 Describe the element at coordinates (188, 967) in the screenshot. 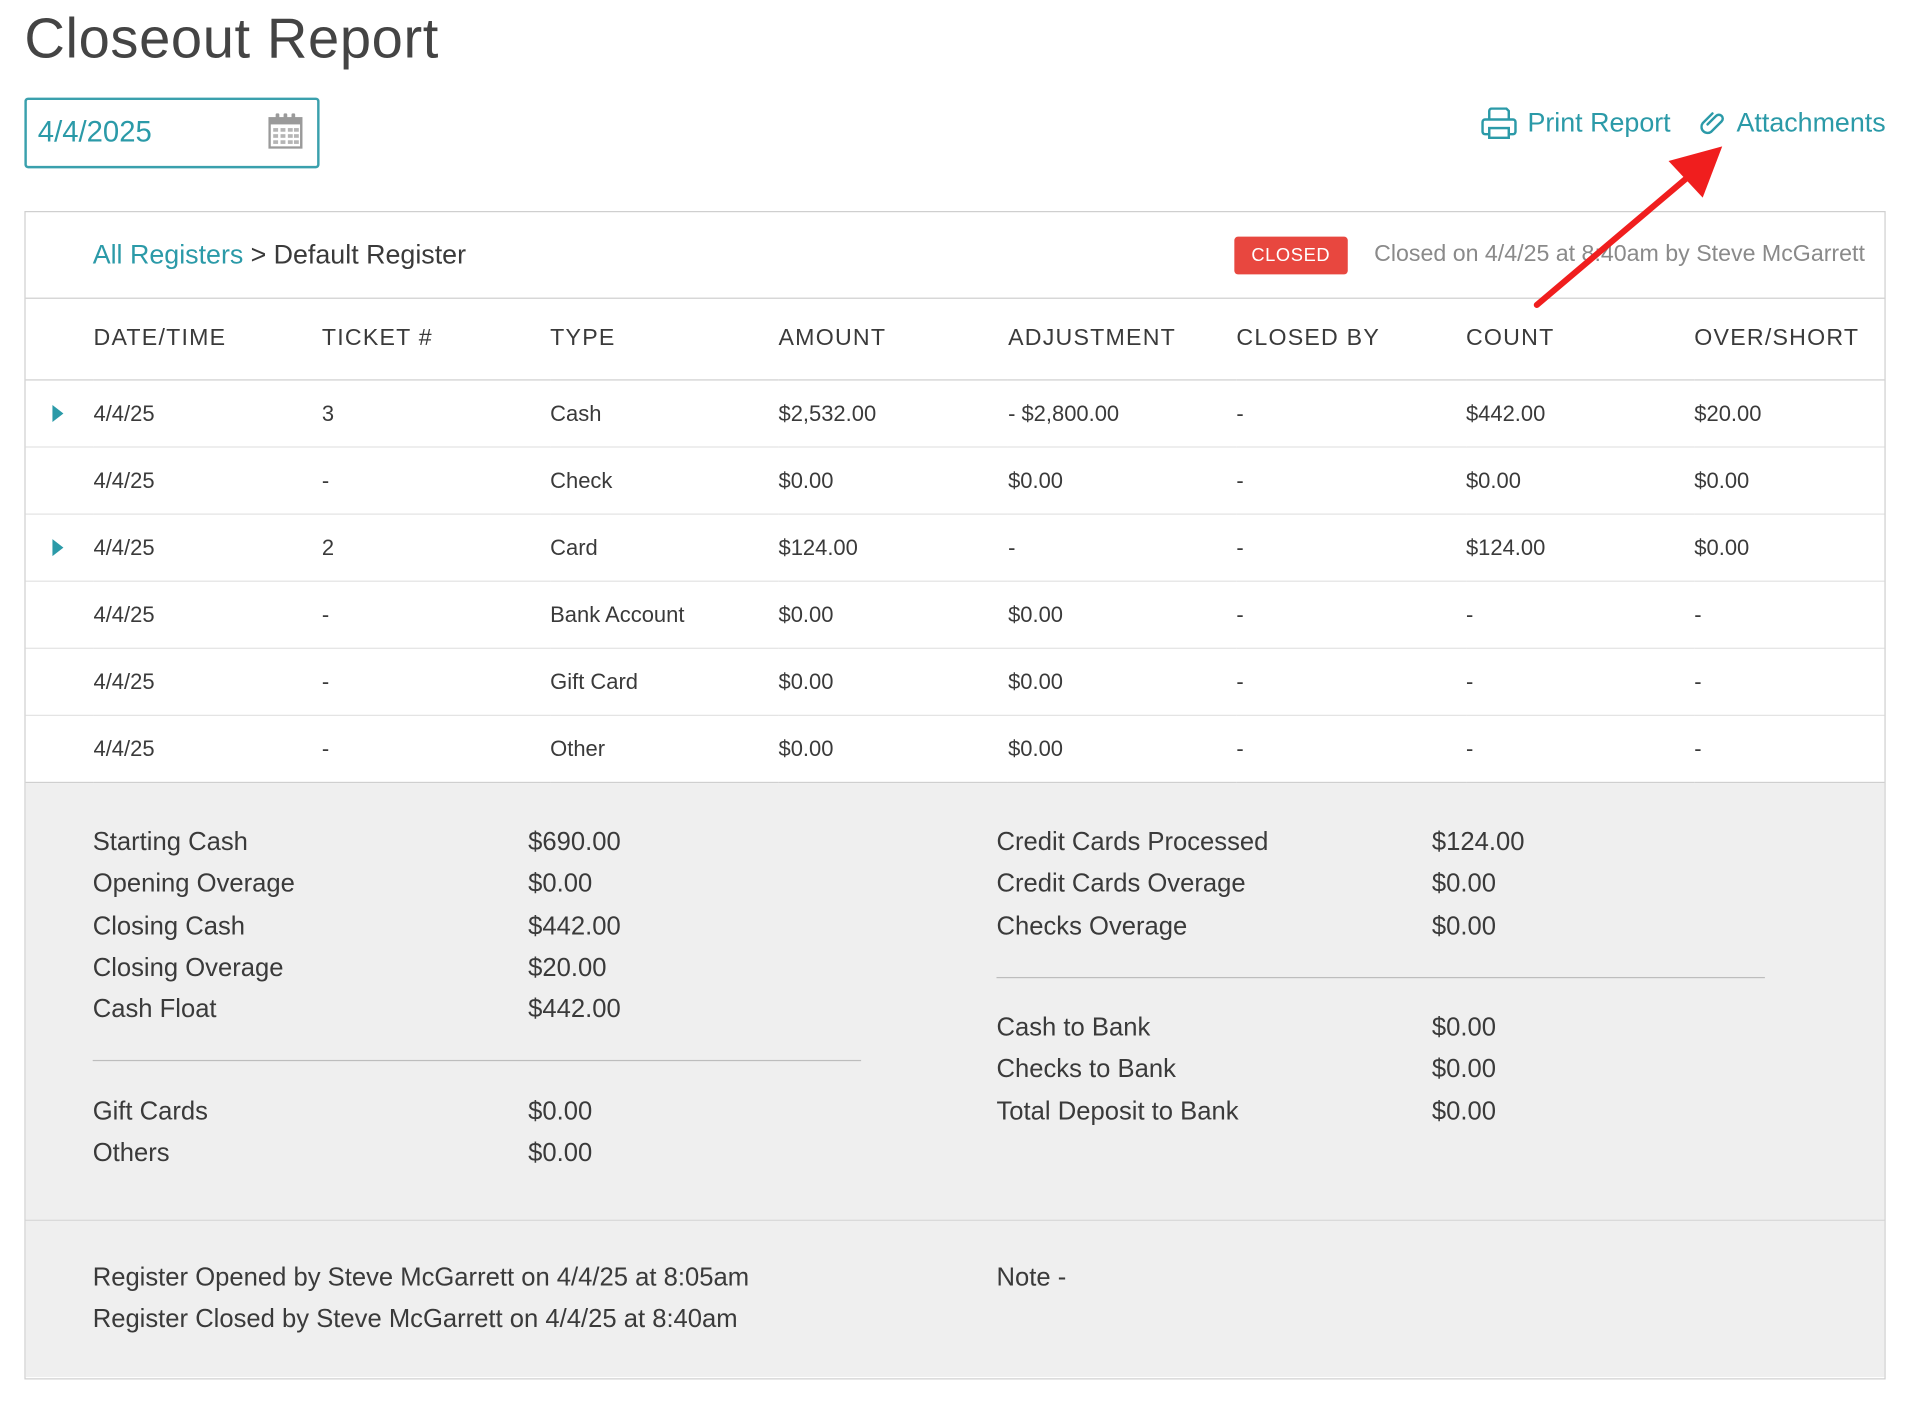

I see `summary-label: Closing Overage` at that location.